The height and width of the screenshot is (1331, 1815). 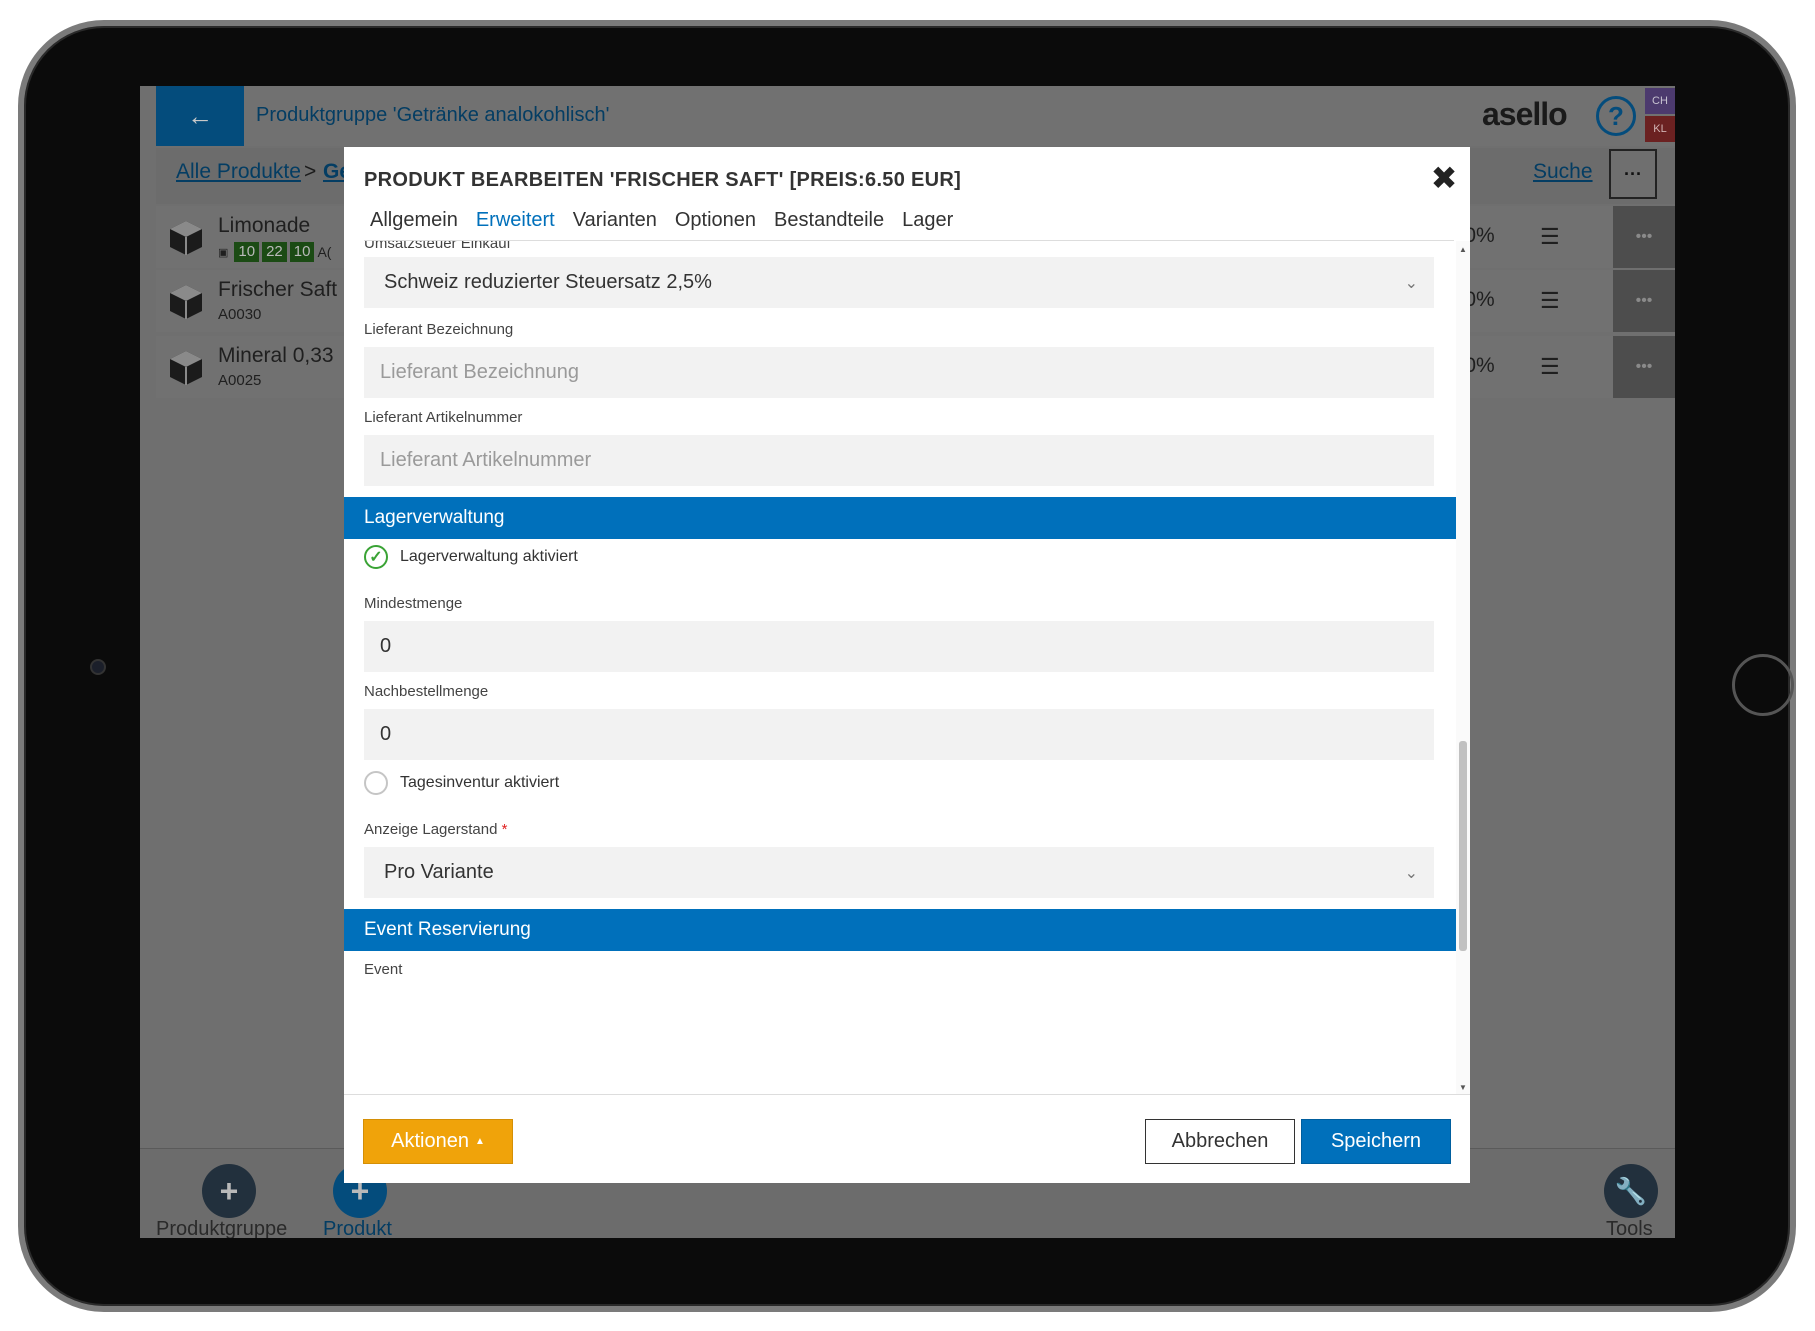 I want to click on product-label: Produkt, so click(x=357, y=1228).